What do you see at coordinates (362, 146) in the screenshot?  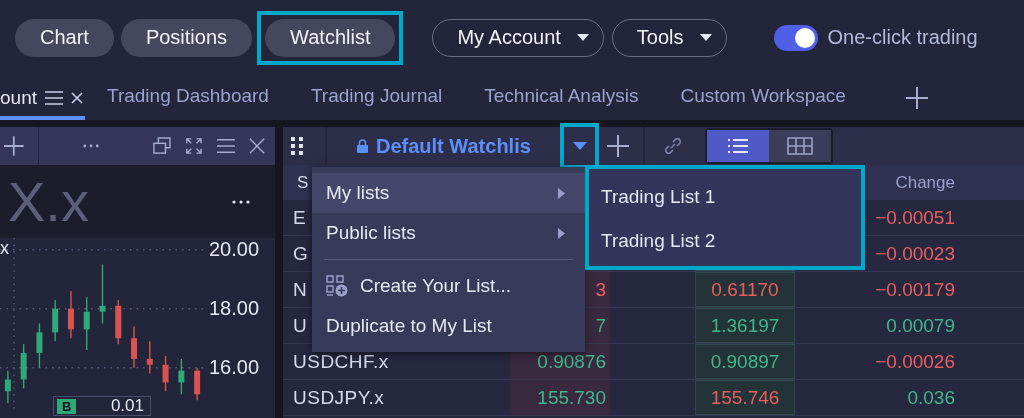 I see `lock-icon` at bounding box center [362, 146].